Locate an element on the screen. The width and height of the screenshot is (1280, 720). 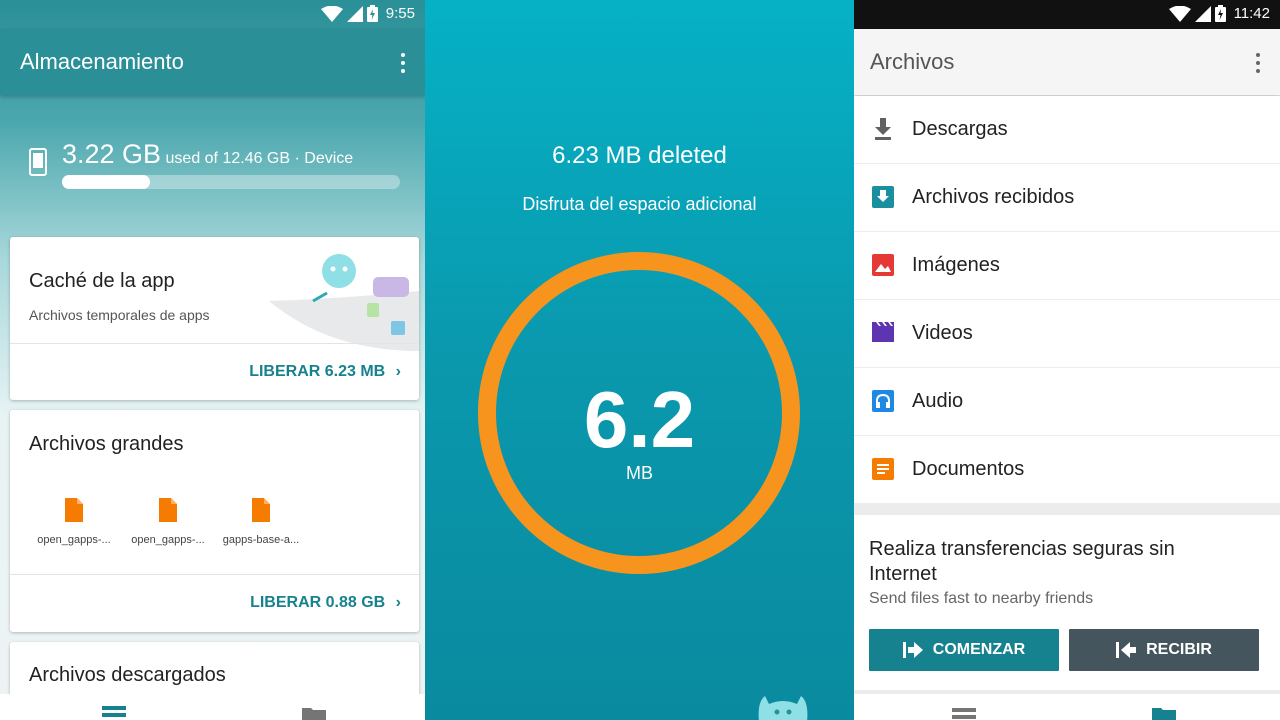
start-button: COMENZAR is located at coordinates (964, 650).